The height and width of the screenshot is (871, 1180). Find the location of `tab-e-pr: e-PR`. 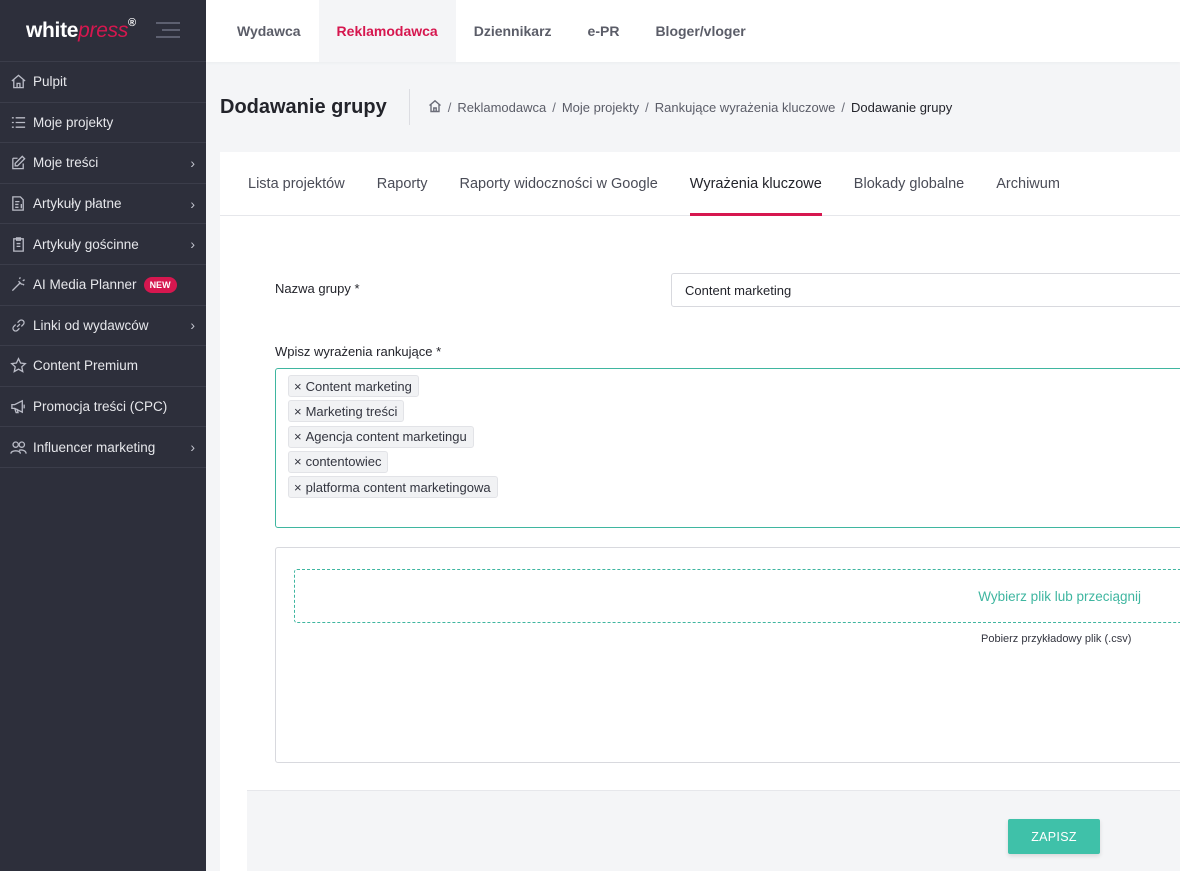

tab-e-pr: e-PR is located at coordinates (604, 31).